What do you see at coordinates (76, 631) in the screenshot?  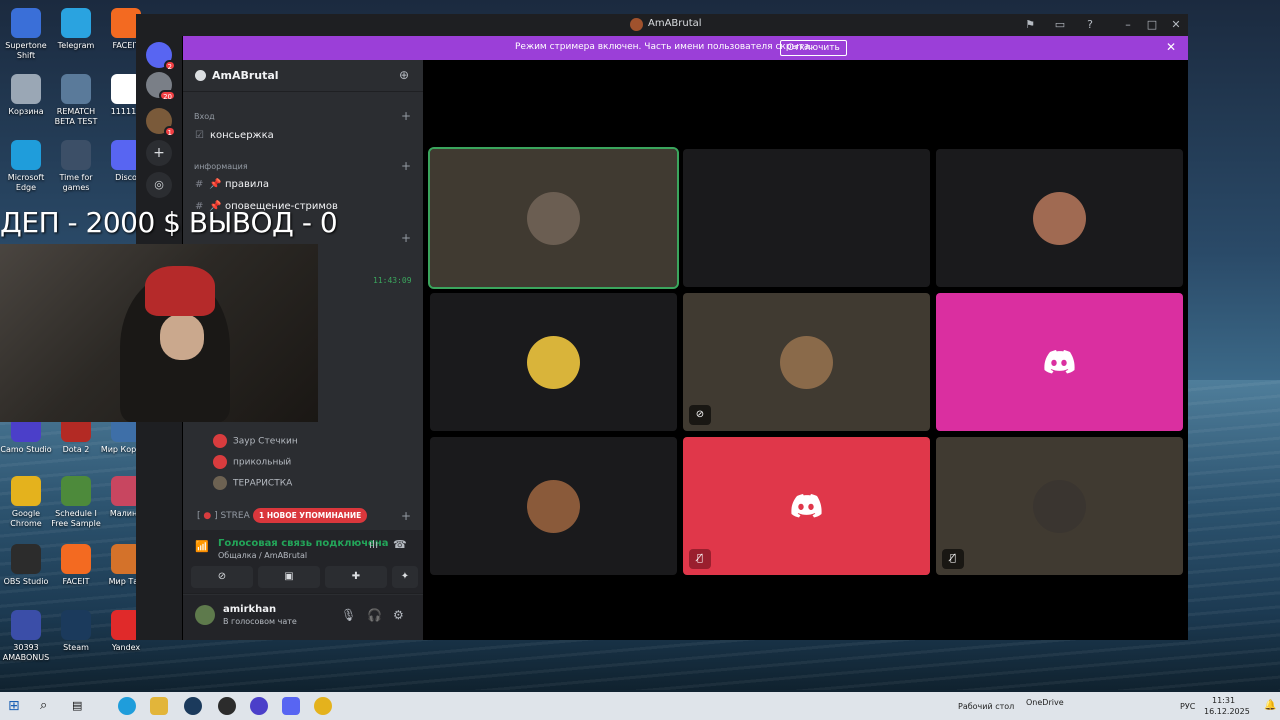 I see `desktop-icon: Steam` at bounding box center [76, 631].